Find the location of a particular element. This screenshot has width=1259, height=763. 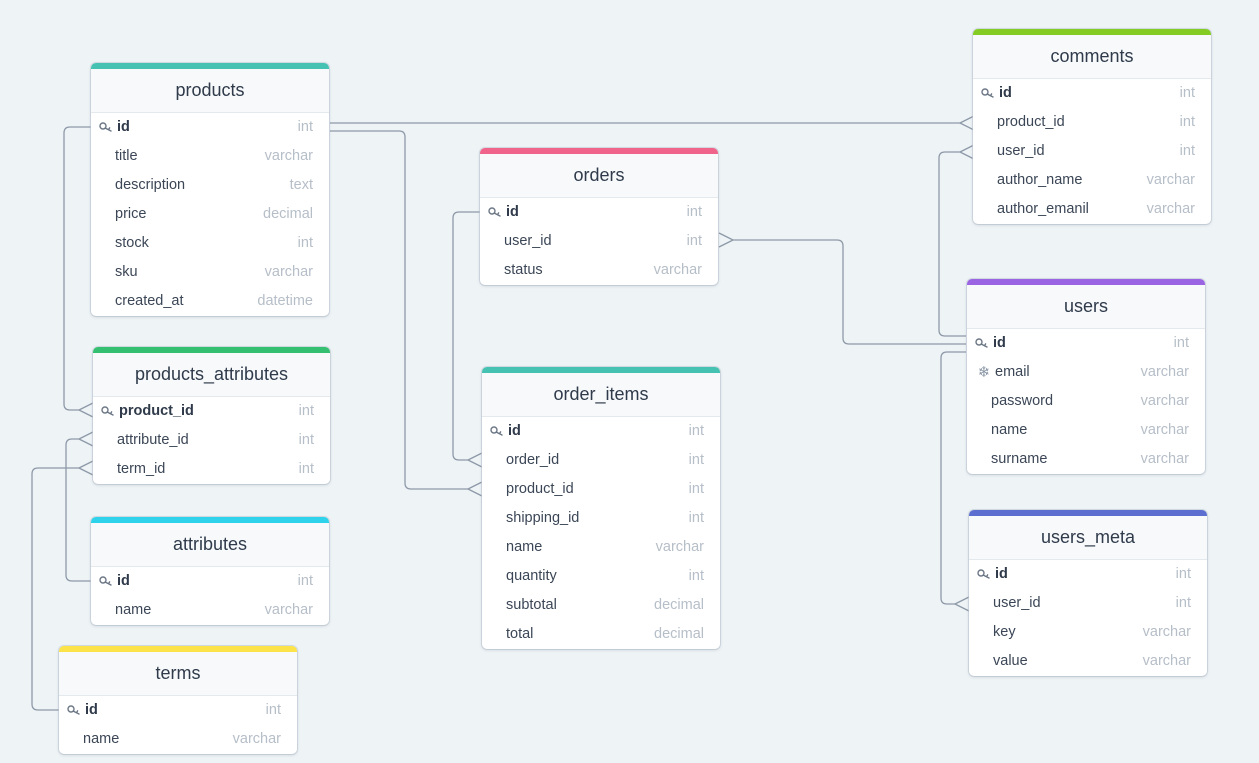

field-type: text is located at coordinates (301, 185).